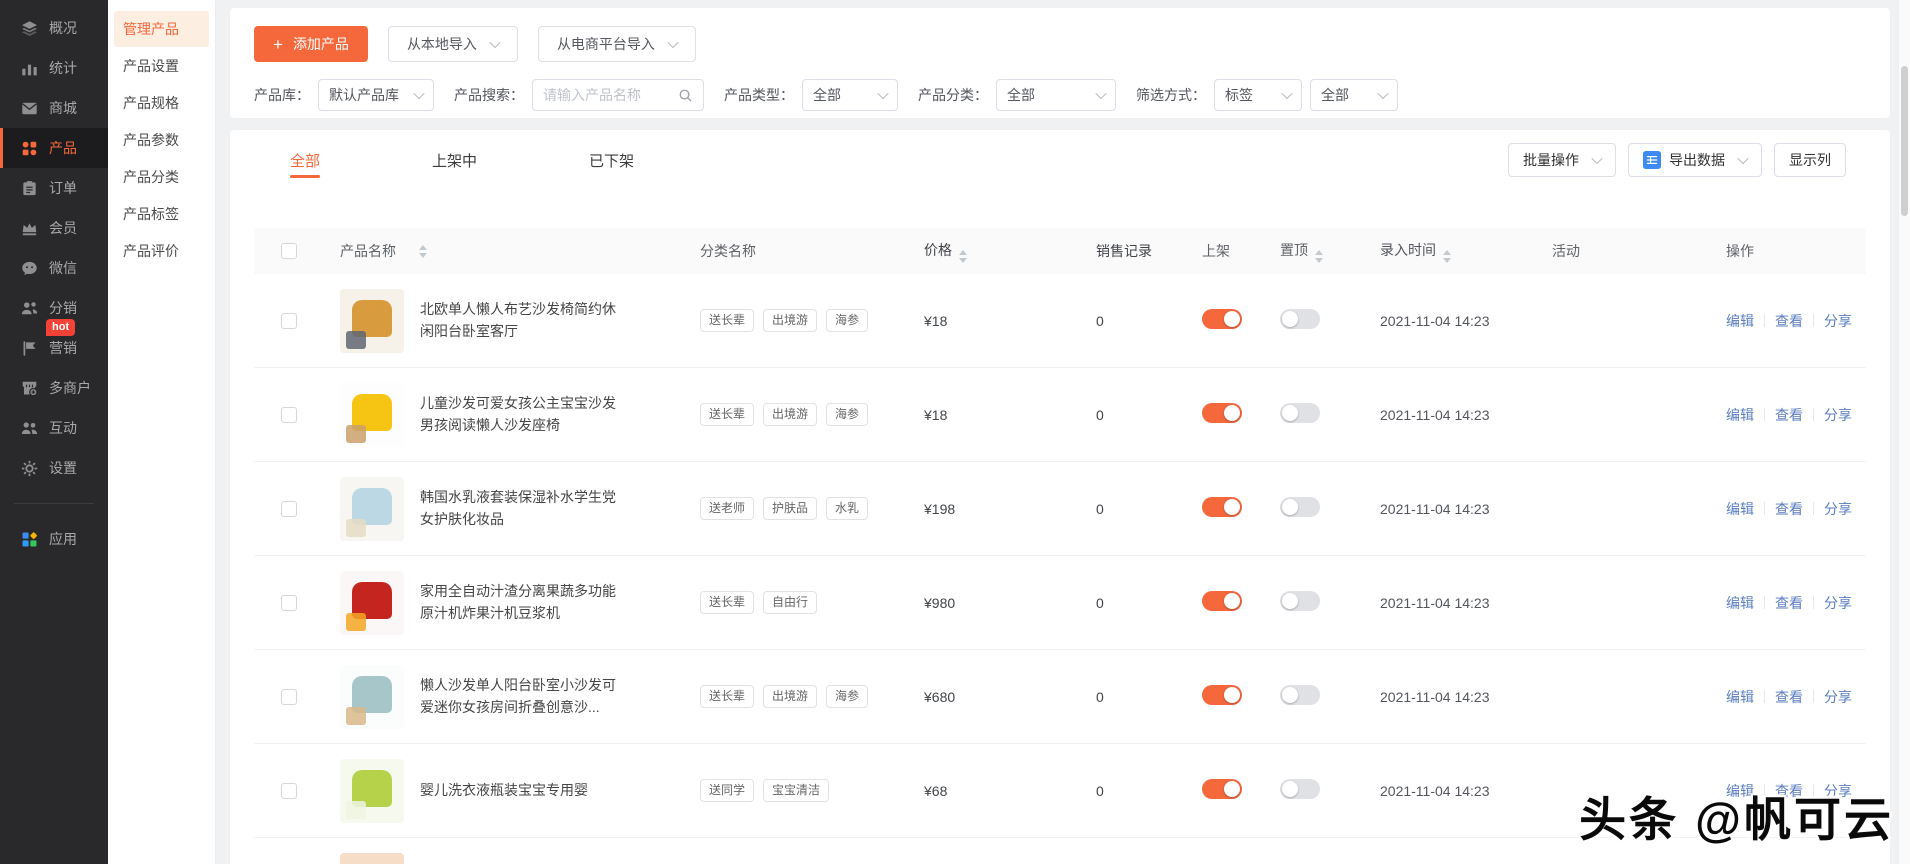 The width and height of the screenshot is (1910, 864). Describe the element at coordinates (1904, 432) in the screenshot. I see `scrollbar` at that location.